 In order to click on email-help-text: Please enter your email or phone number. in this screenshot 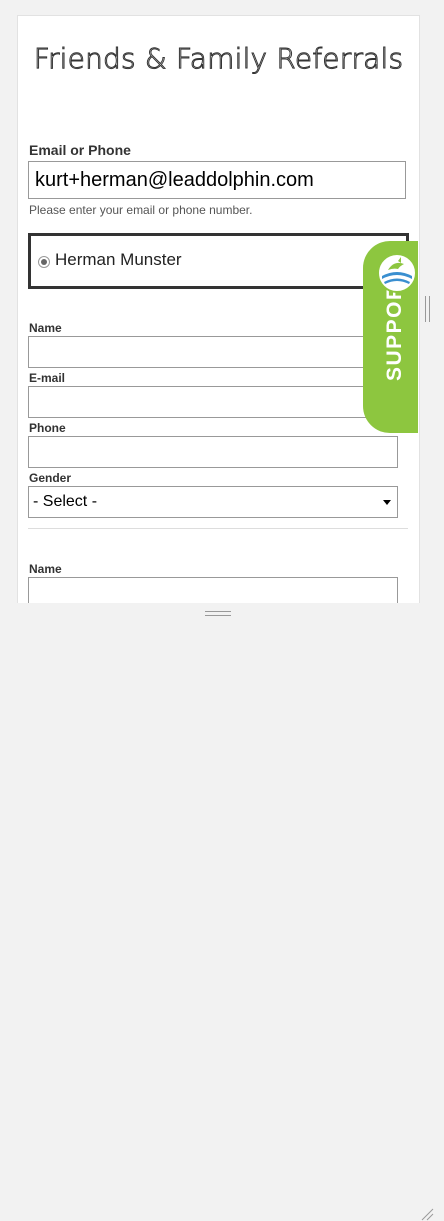, I will do `click(141, 210)`.